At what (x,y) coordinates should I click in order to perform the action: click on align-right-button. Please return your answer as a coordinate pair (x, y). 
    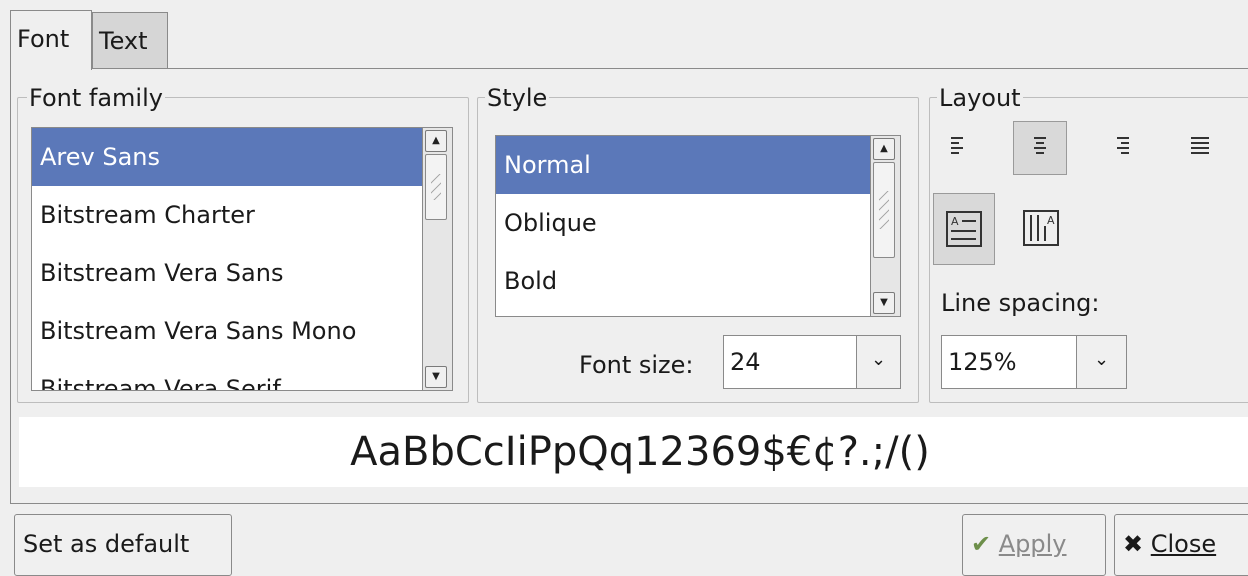
    Looking at the image, I should click on (1120, 148).